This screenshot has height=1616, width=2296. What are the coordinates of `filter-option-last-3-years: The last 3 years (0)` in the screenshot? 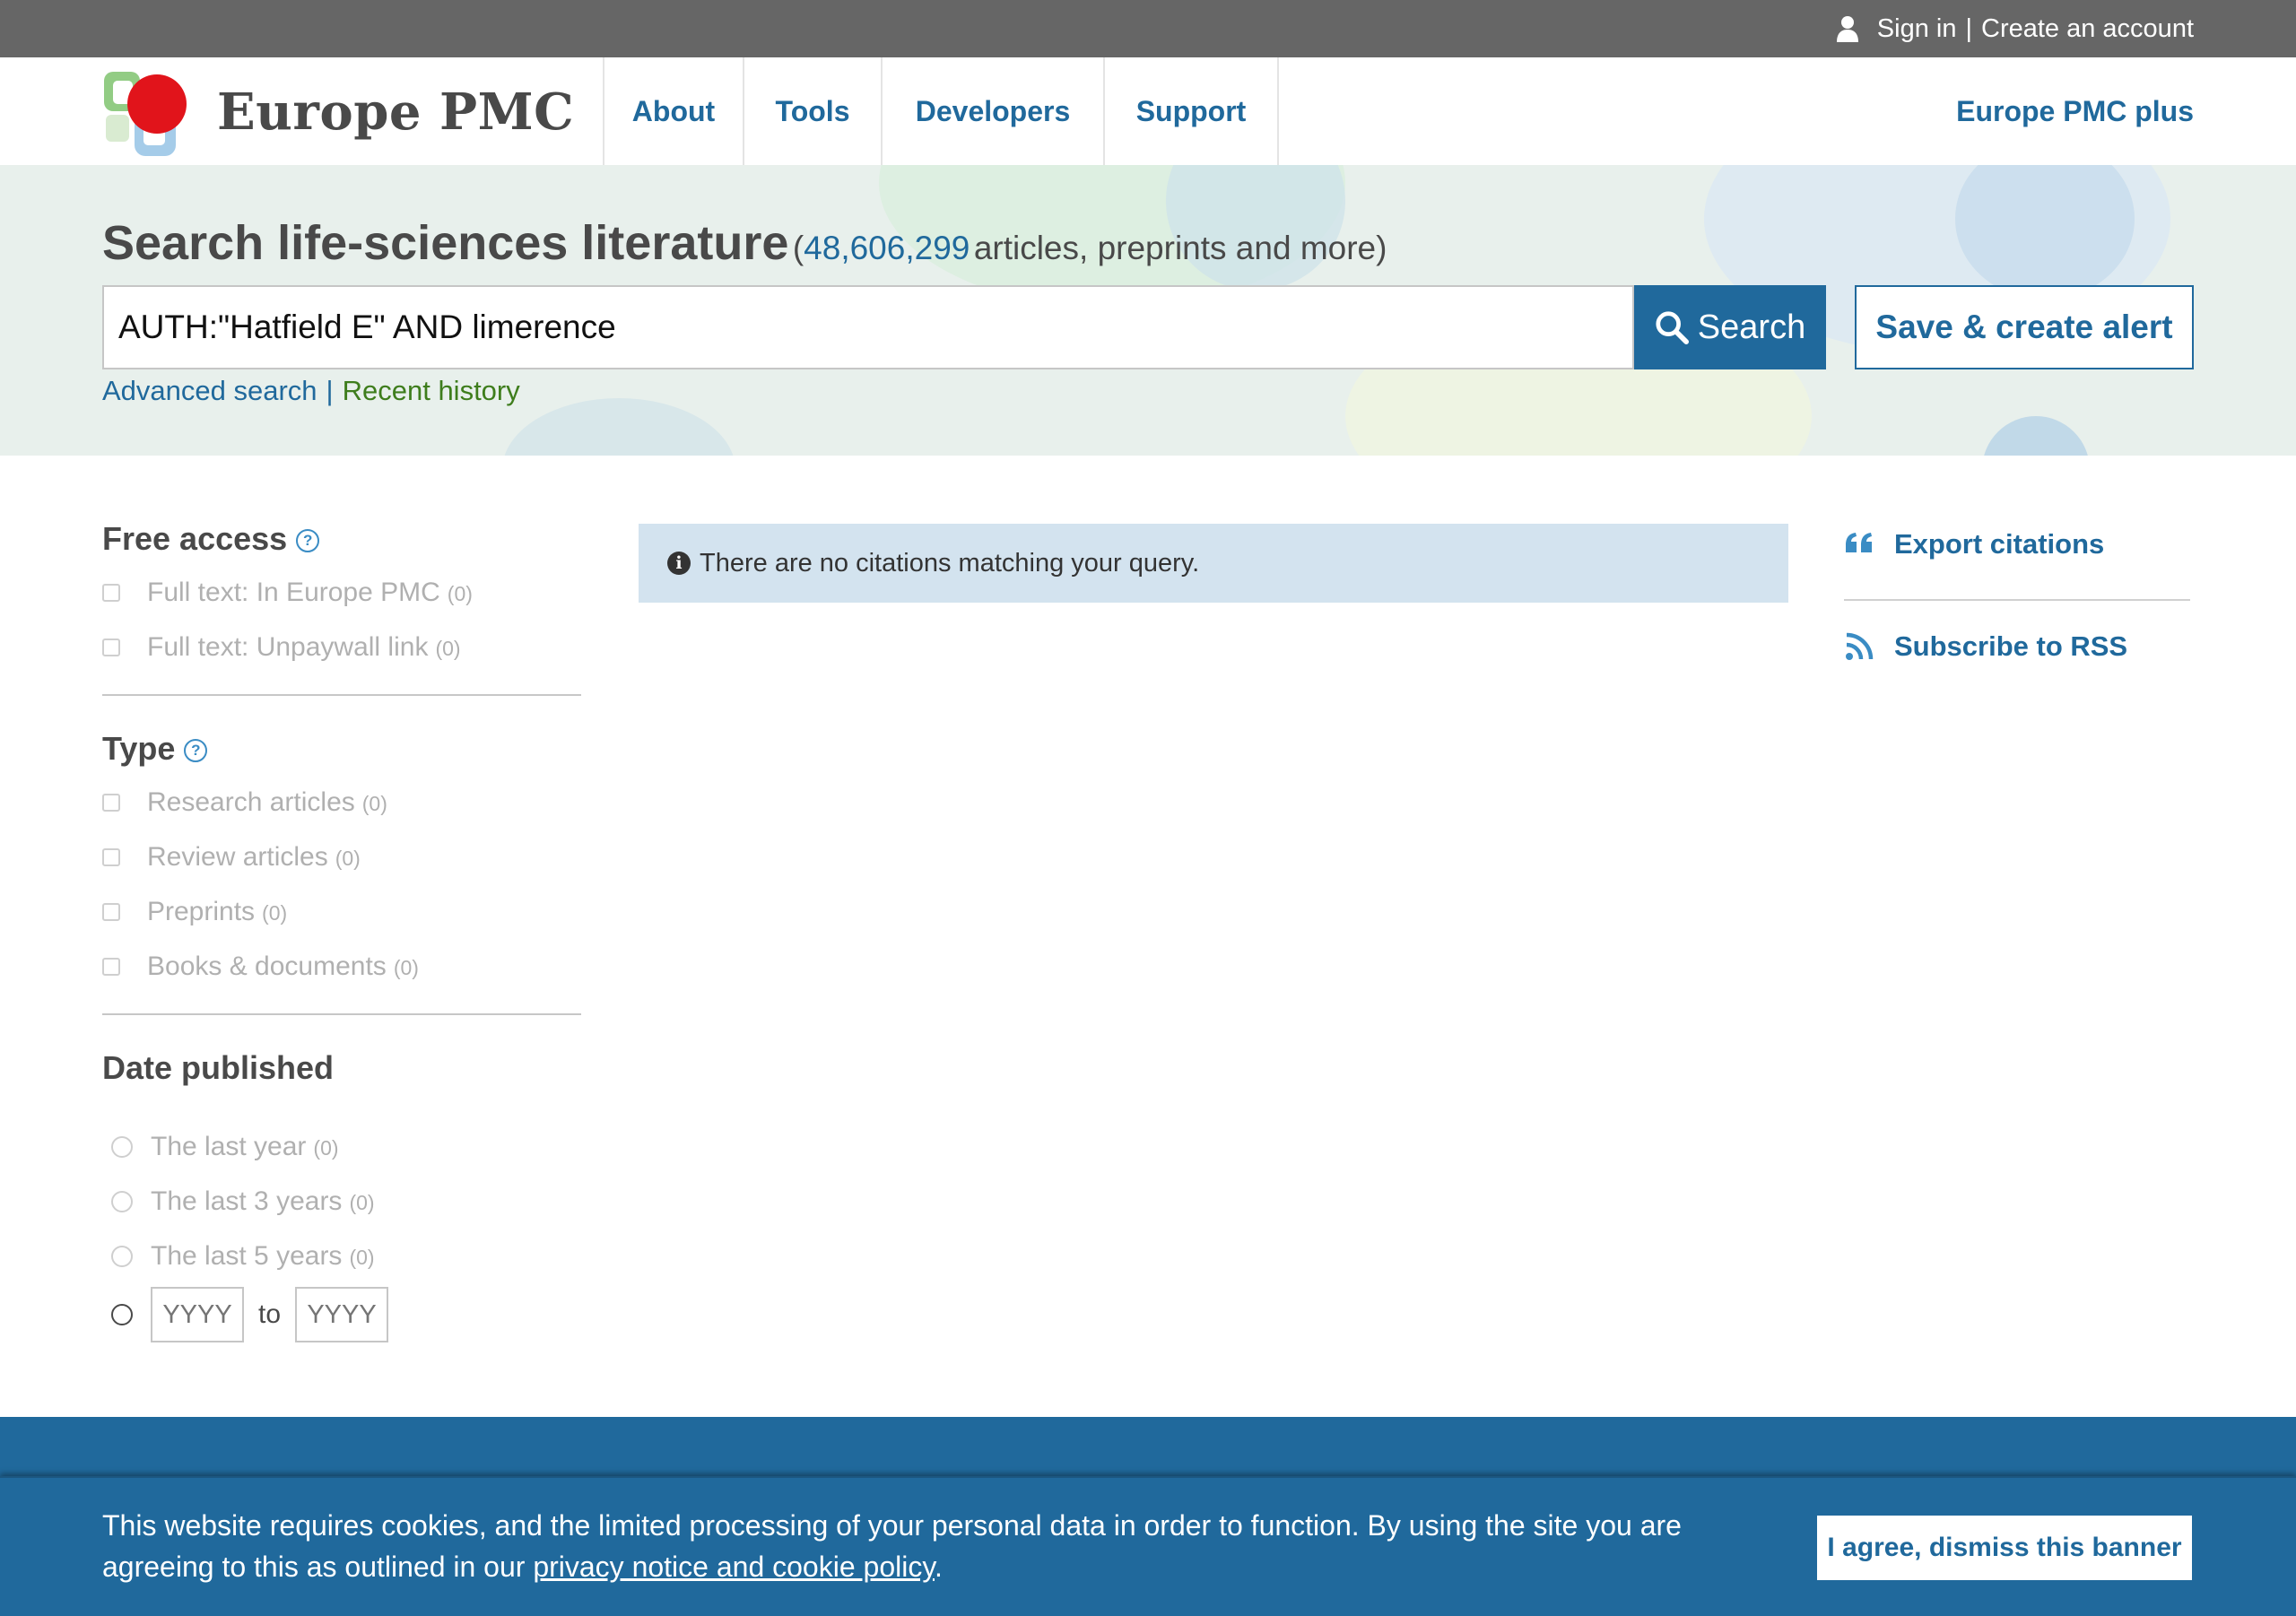 It's located at (341, 1201).